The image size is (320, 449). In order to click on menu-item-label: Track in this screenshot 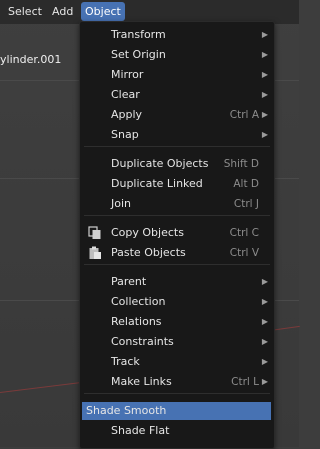, I will do `click(125, 361)`.